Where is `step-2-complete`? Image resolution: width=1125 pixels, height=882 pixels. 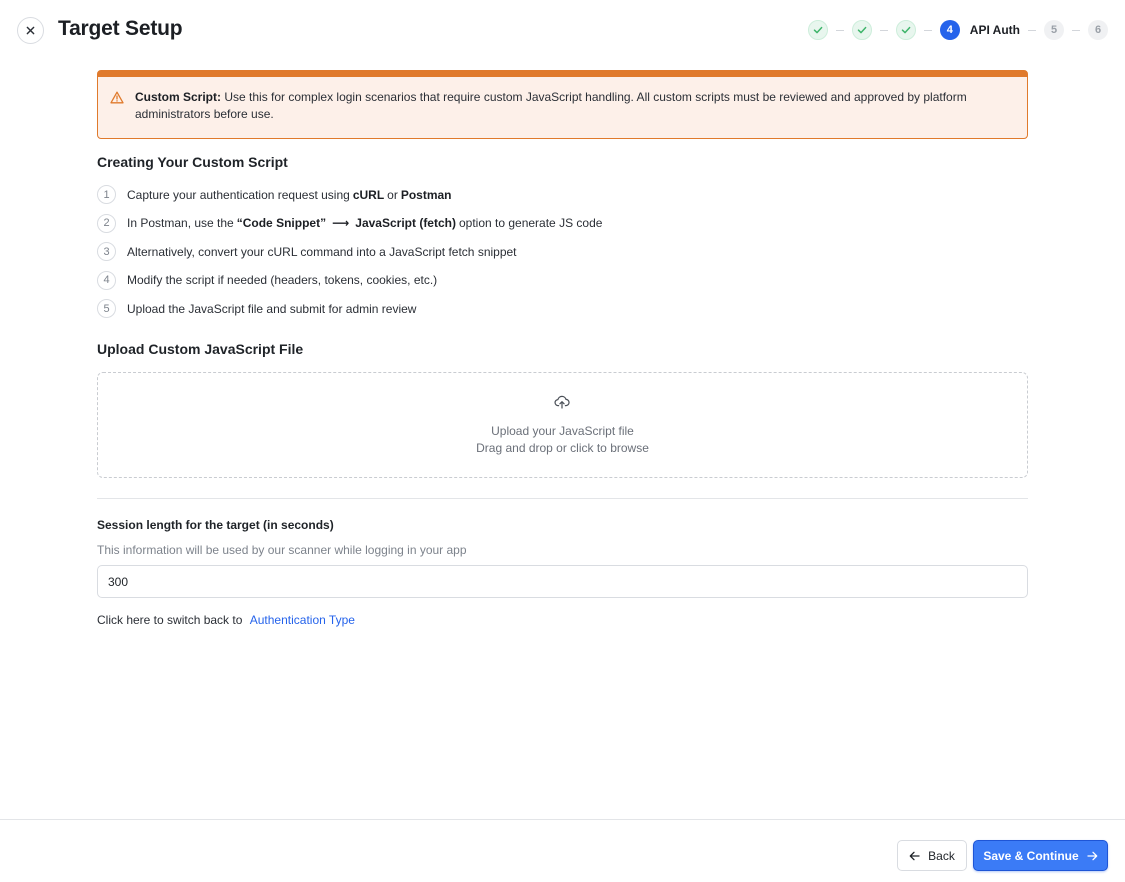
step-2-complete is located at coordinates (861, 30).